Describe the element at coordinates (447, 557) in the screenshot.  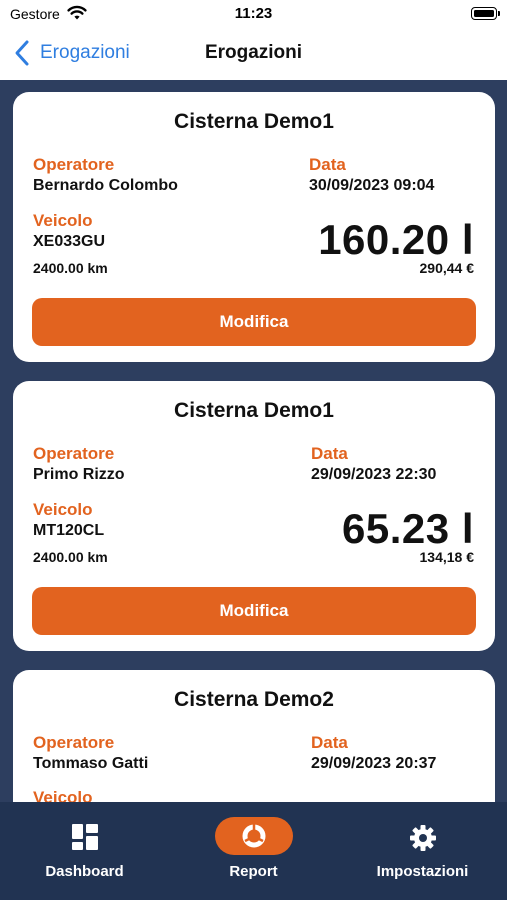
I see `price-amount: 134,18 €` at that location.